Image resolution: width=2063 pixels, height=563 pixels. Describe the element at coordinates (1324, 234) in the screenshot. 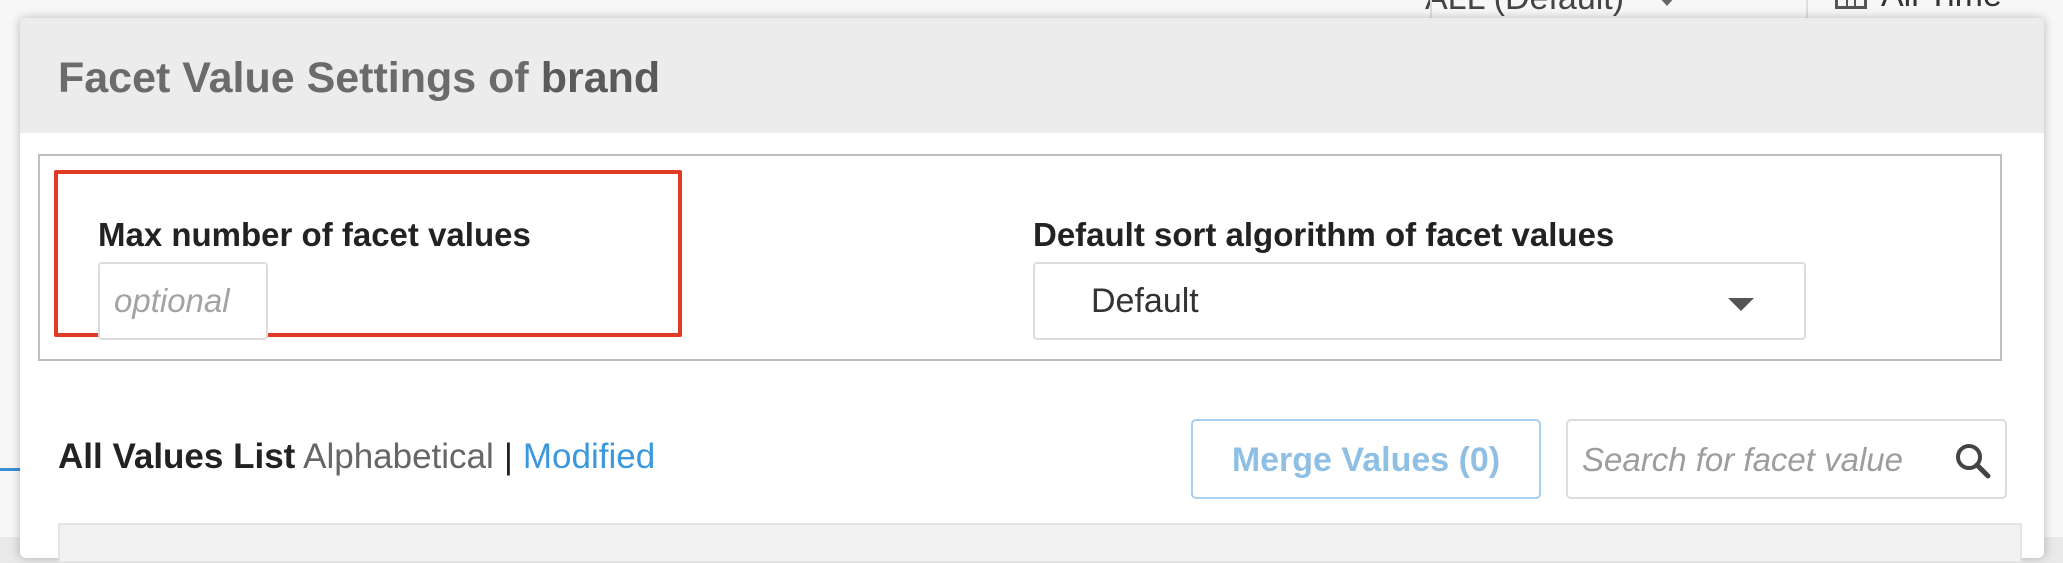

I see `sort-algorithm-label: Default sort algorithm of facet values` at that location.